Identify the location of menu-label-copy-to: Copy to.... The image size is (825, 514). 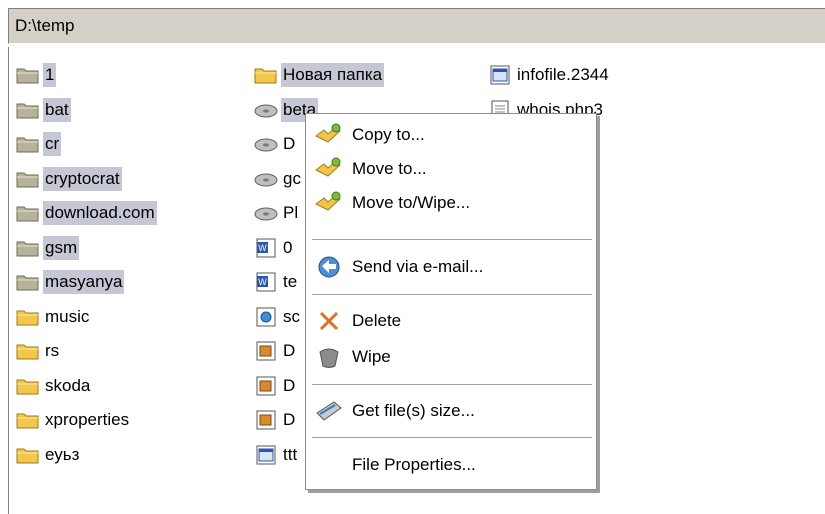
(388, 134).